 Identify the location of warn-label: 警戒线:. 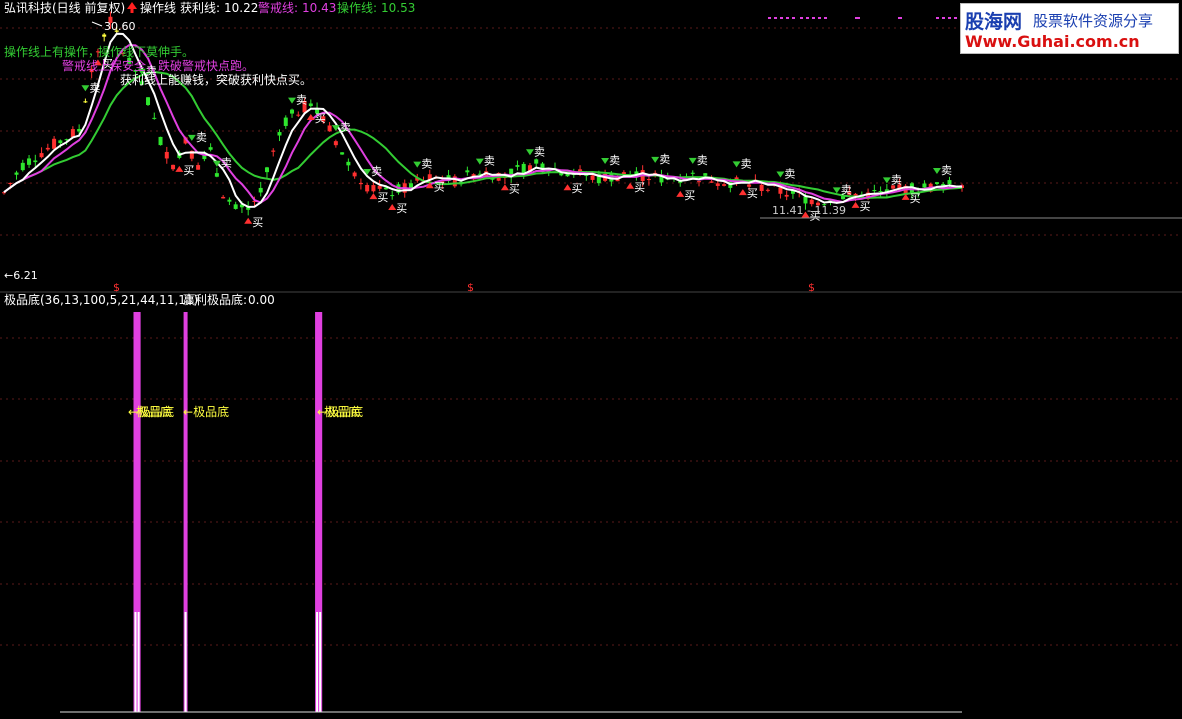
(278, 7).